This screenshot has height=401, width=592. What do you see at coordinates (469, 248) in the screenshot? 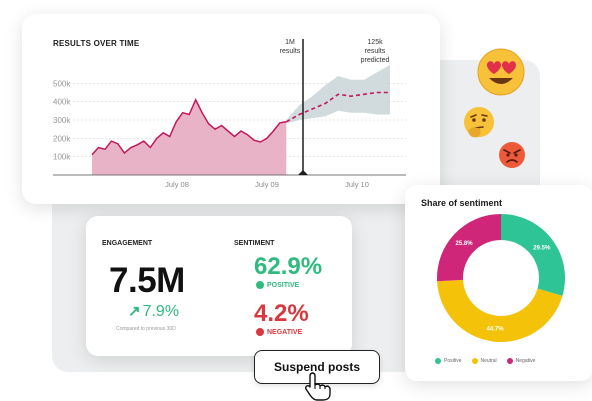
I see `donut-slice-negative` at bounding box center [469, 248].